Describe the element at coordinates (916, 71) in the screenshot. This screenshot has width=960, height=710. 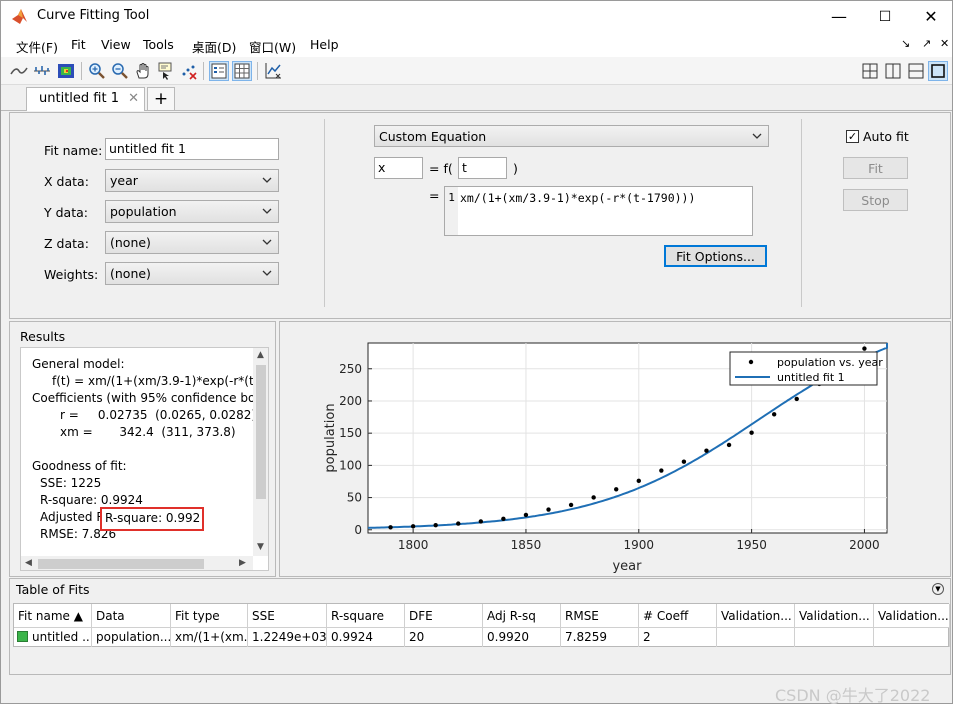
I see `layout-rows-icon` at that location.